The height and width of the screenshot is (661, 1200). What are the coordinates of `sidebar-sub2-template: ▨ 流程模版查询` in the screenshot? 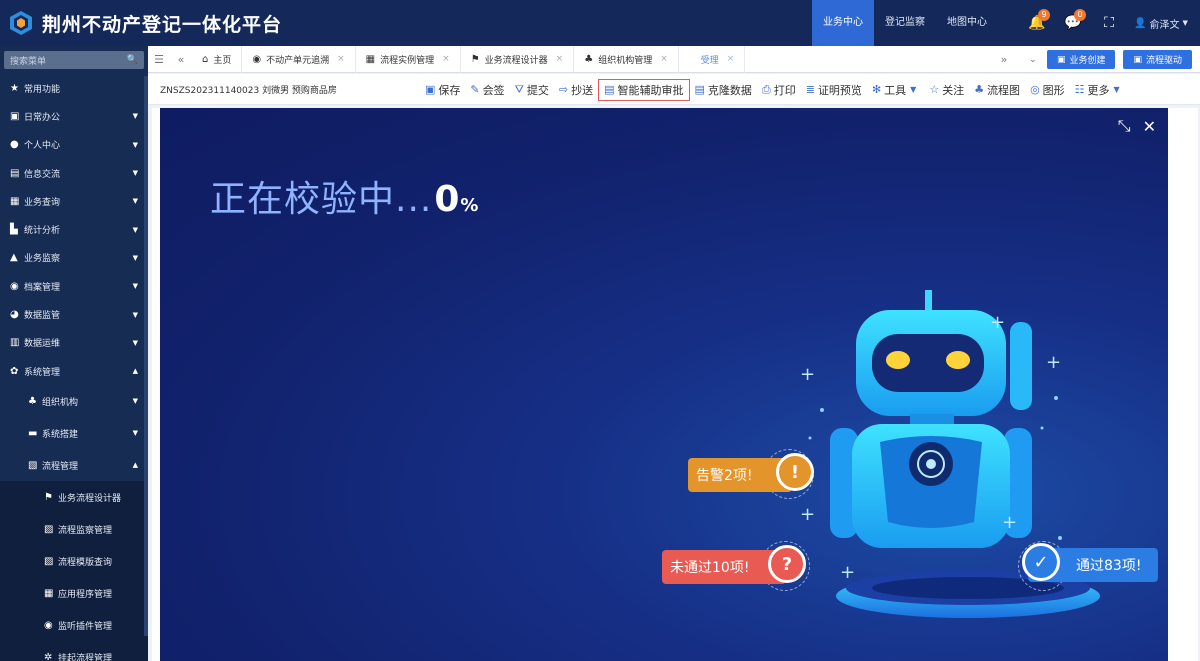 It's located at (74, 561).